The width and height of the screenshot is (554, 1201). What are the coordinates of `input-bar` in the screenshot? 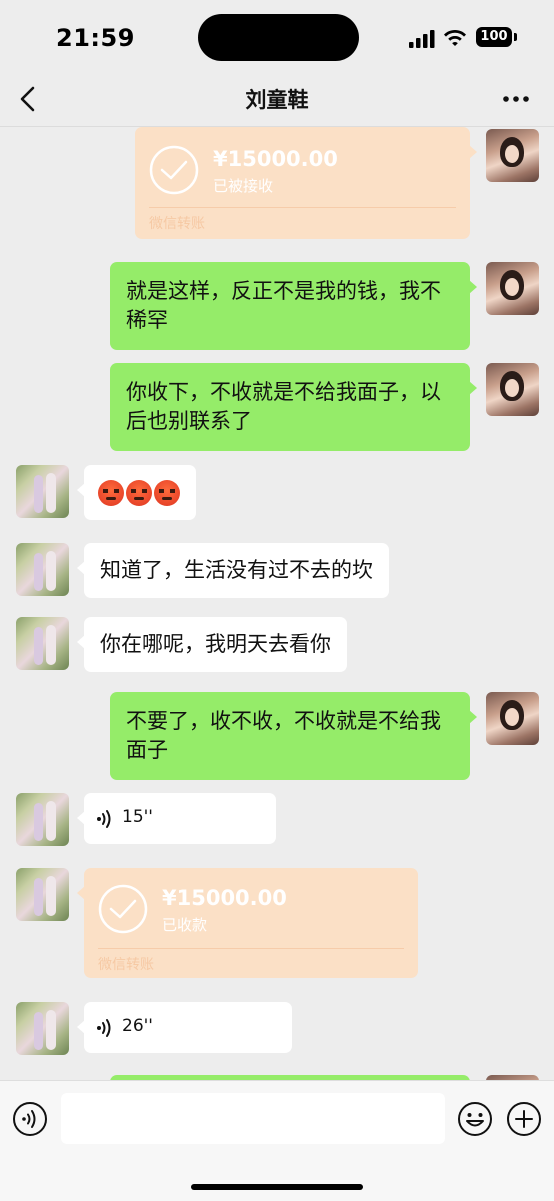 It's located at (277, 1140).